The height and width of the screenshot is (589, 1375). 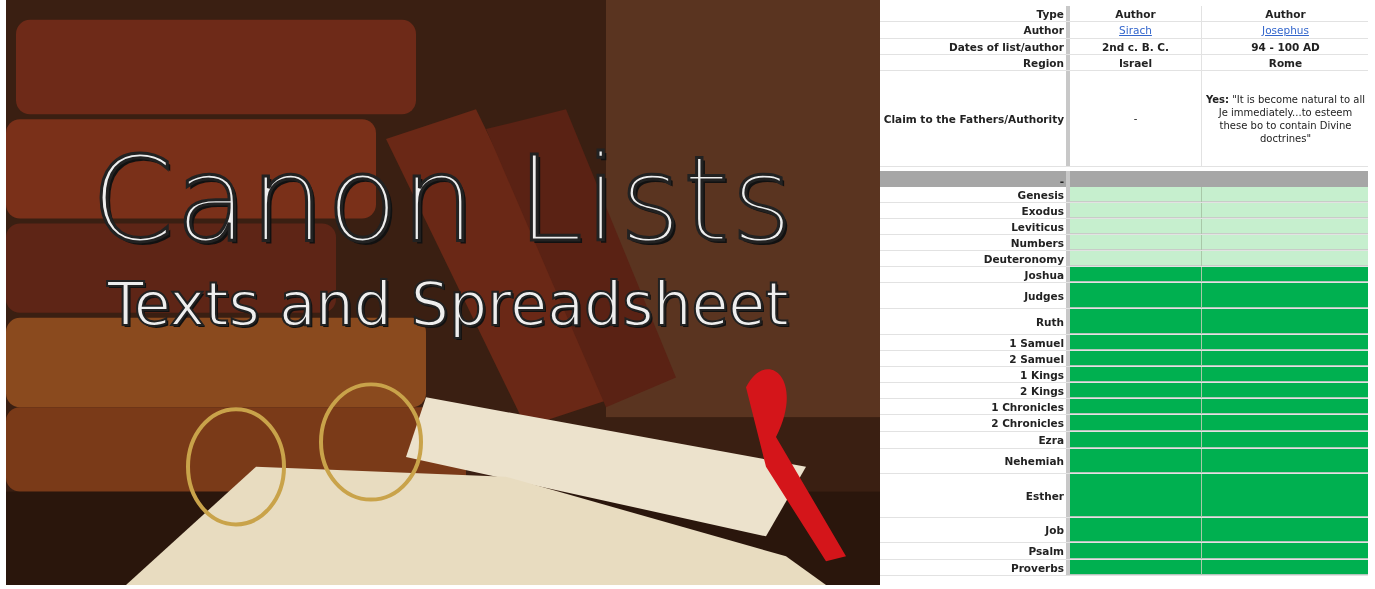 I want to click on table-cell-text: -, so click(x=1135, y=118).